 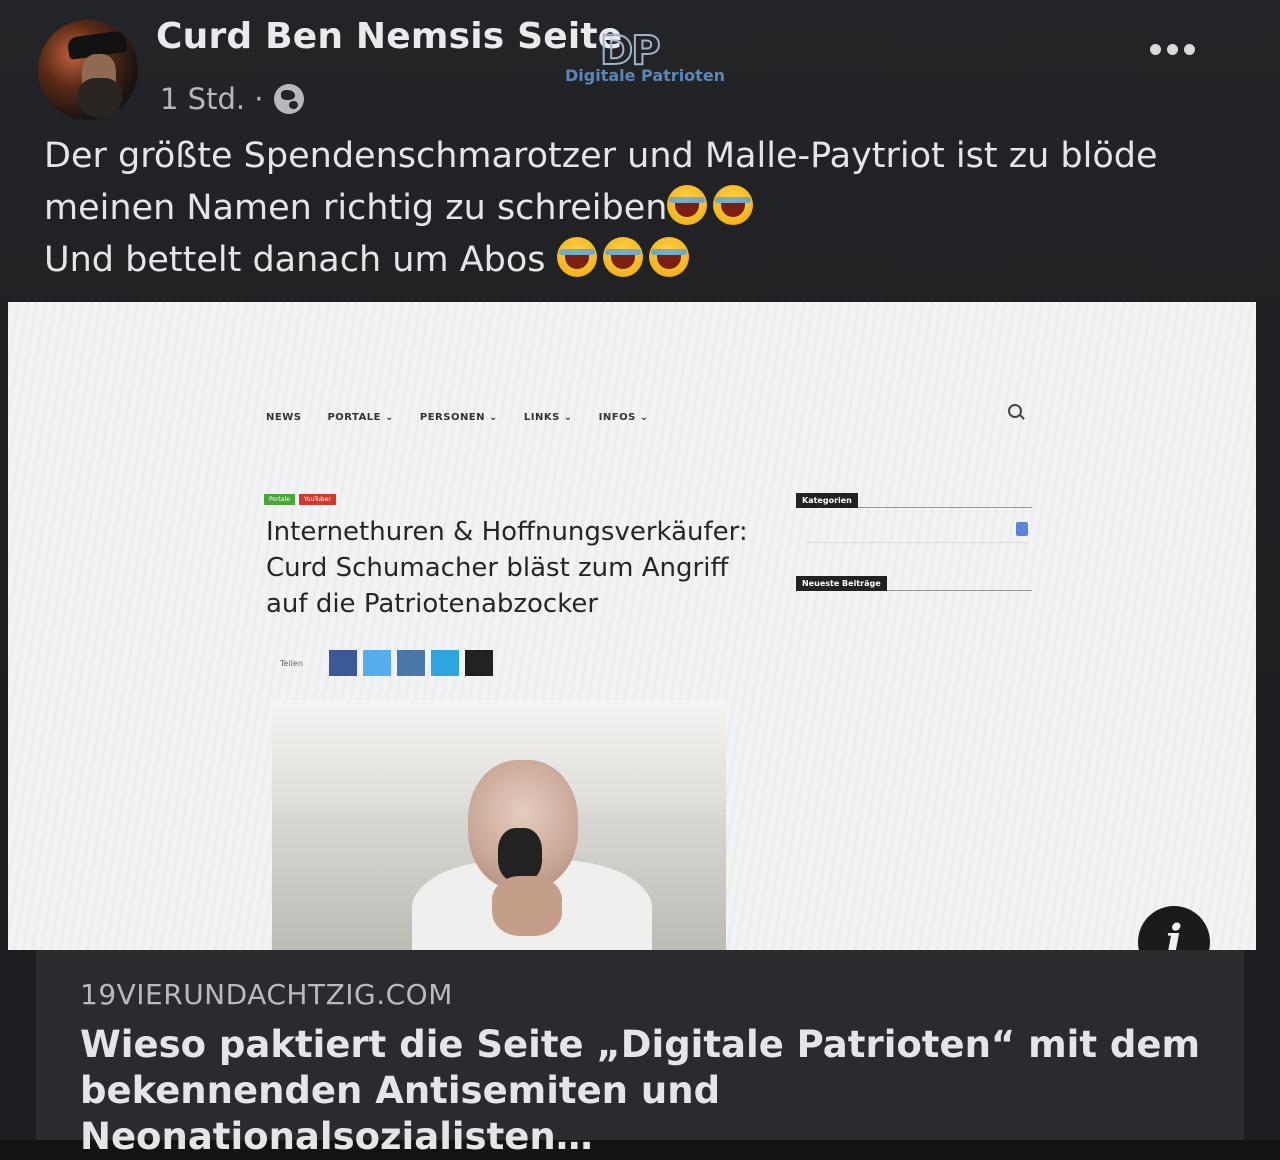 What do you see at coordinates (376, 663) in the screenshot?
I see `twitter-share-icon` at bounding box center [376, 663].